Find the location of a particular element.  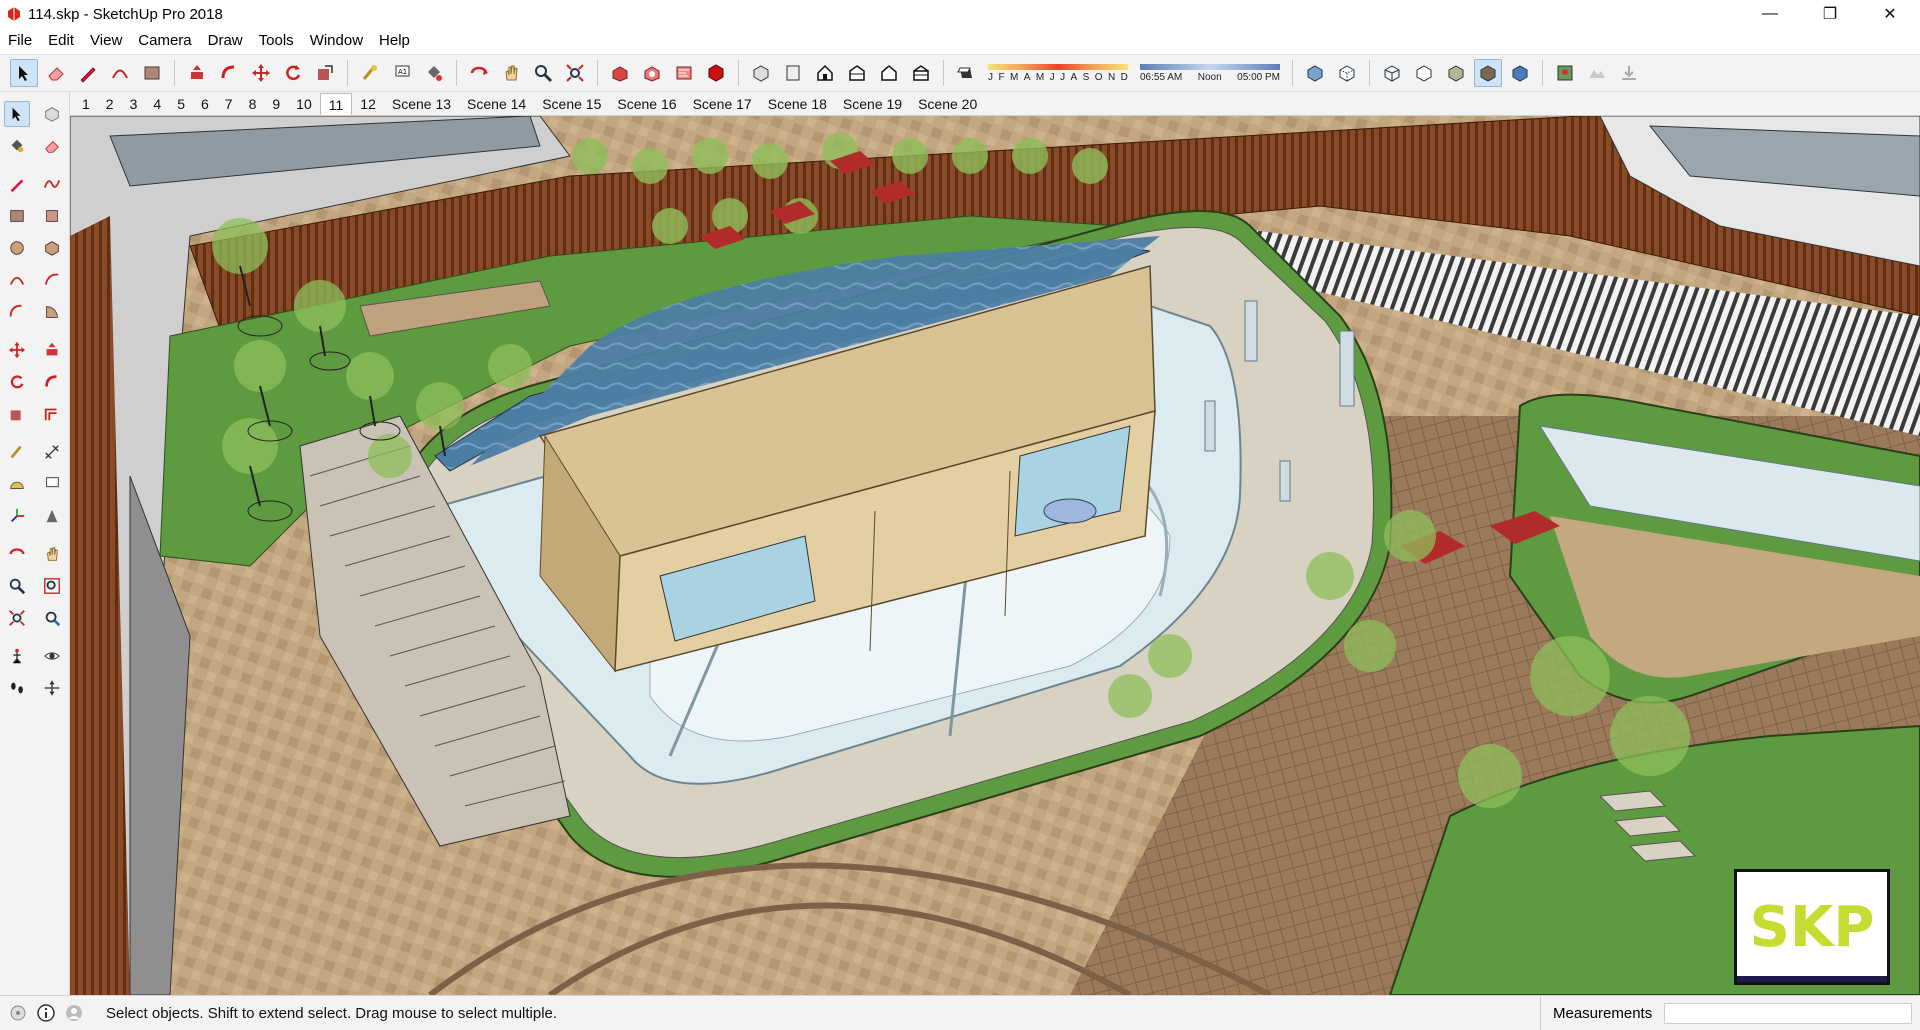

palette-scale-button is located at coordinates (17, 414).